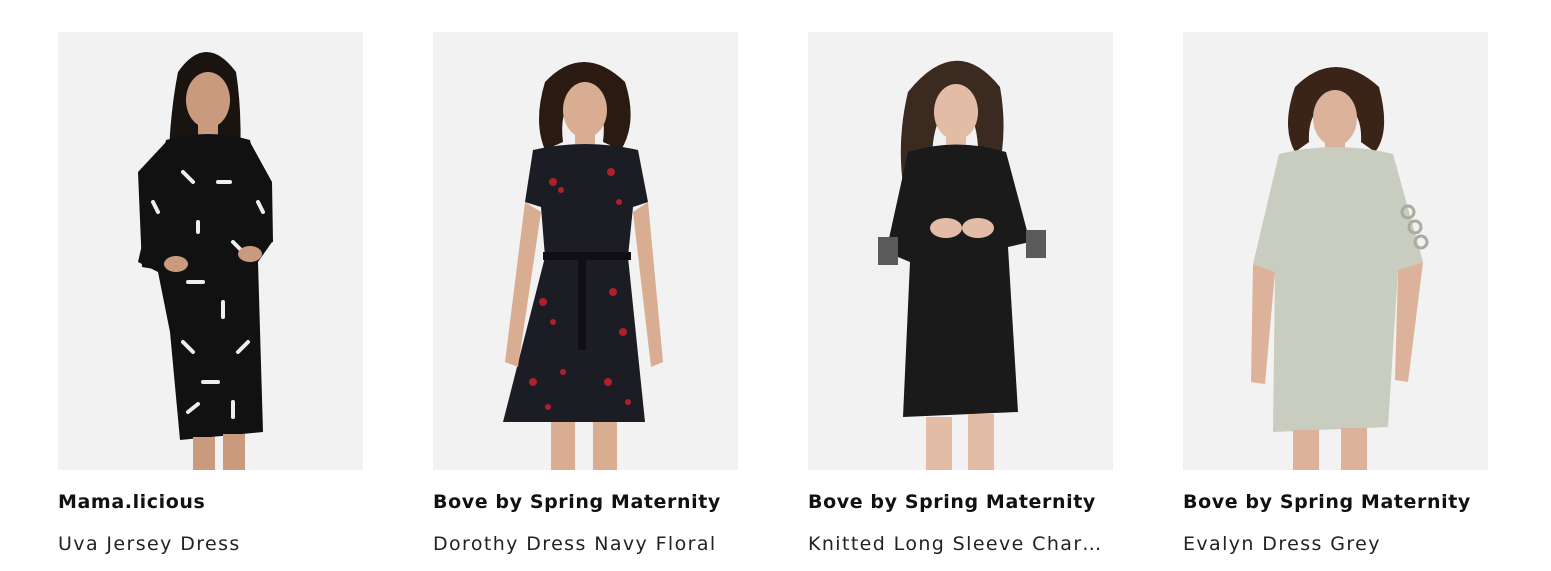  Describe the element at coordinates (210, 502) in the screenshot. I see `product-brand: Mama.licious` at that location.